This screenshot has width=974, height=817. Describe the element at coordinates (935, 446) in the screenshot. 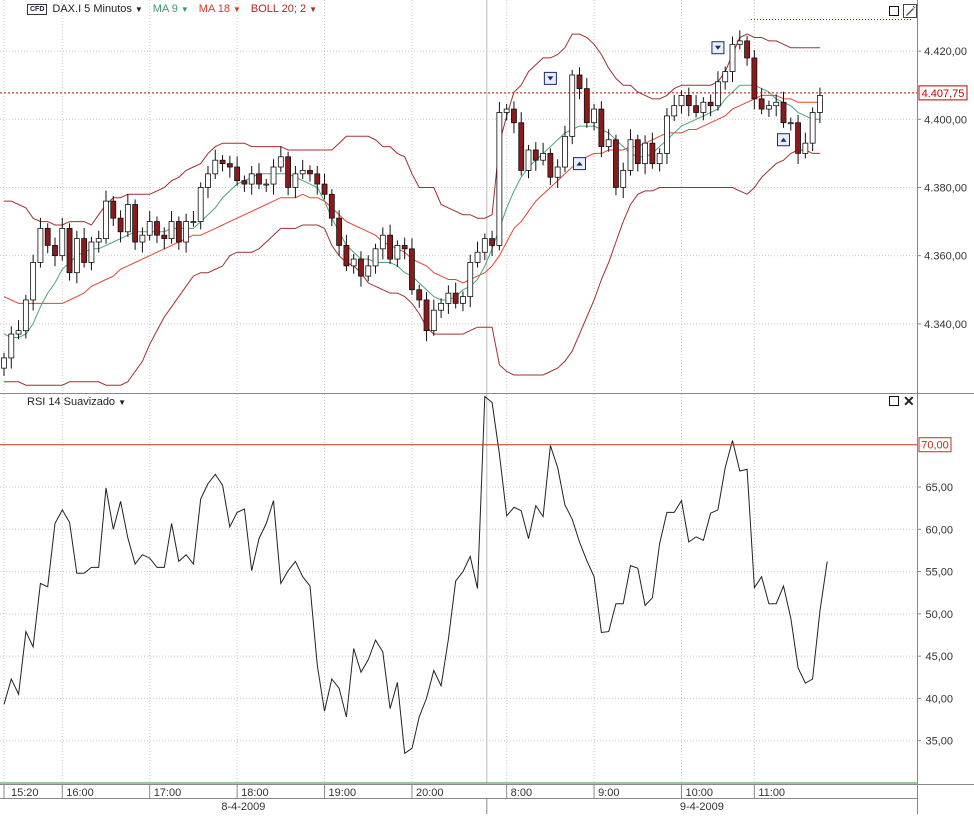

I see `rsi-level-tag: 70,00` at that location.